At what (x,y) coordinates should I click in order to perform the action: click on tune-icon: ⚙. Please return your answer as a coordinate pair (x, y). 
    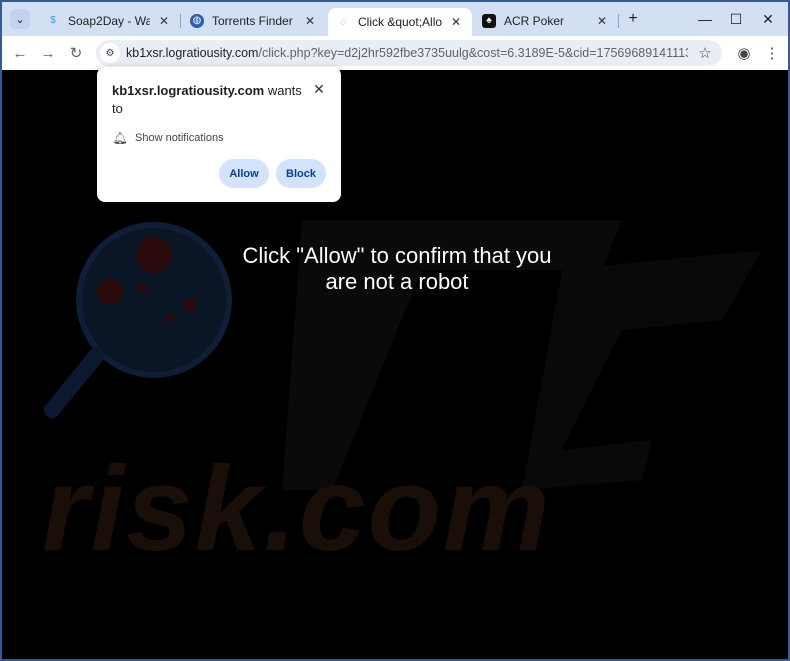
    Looking at the image, I should click on (110, 53).